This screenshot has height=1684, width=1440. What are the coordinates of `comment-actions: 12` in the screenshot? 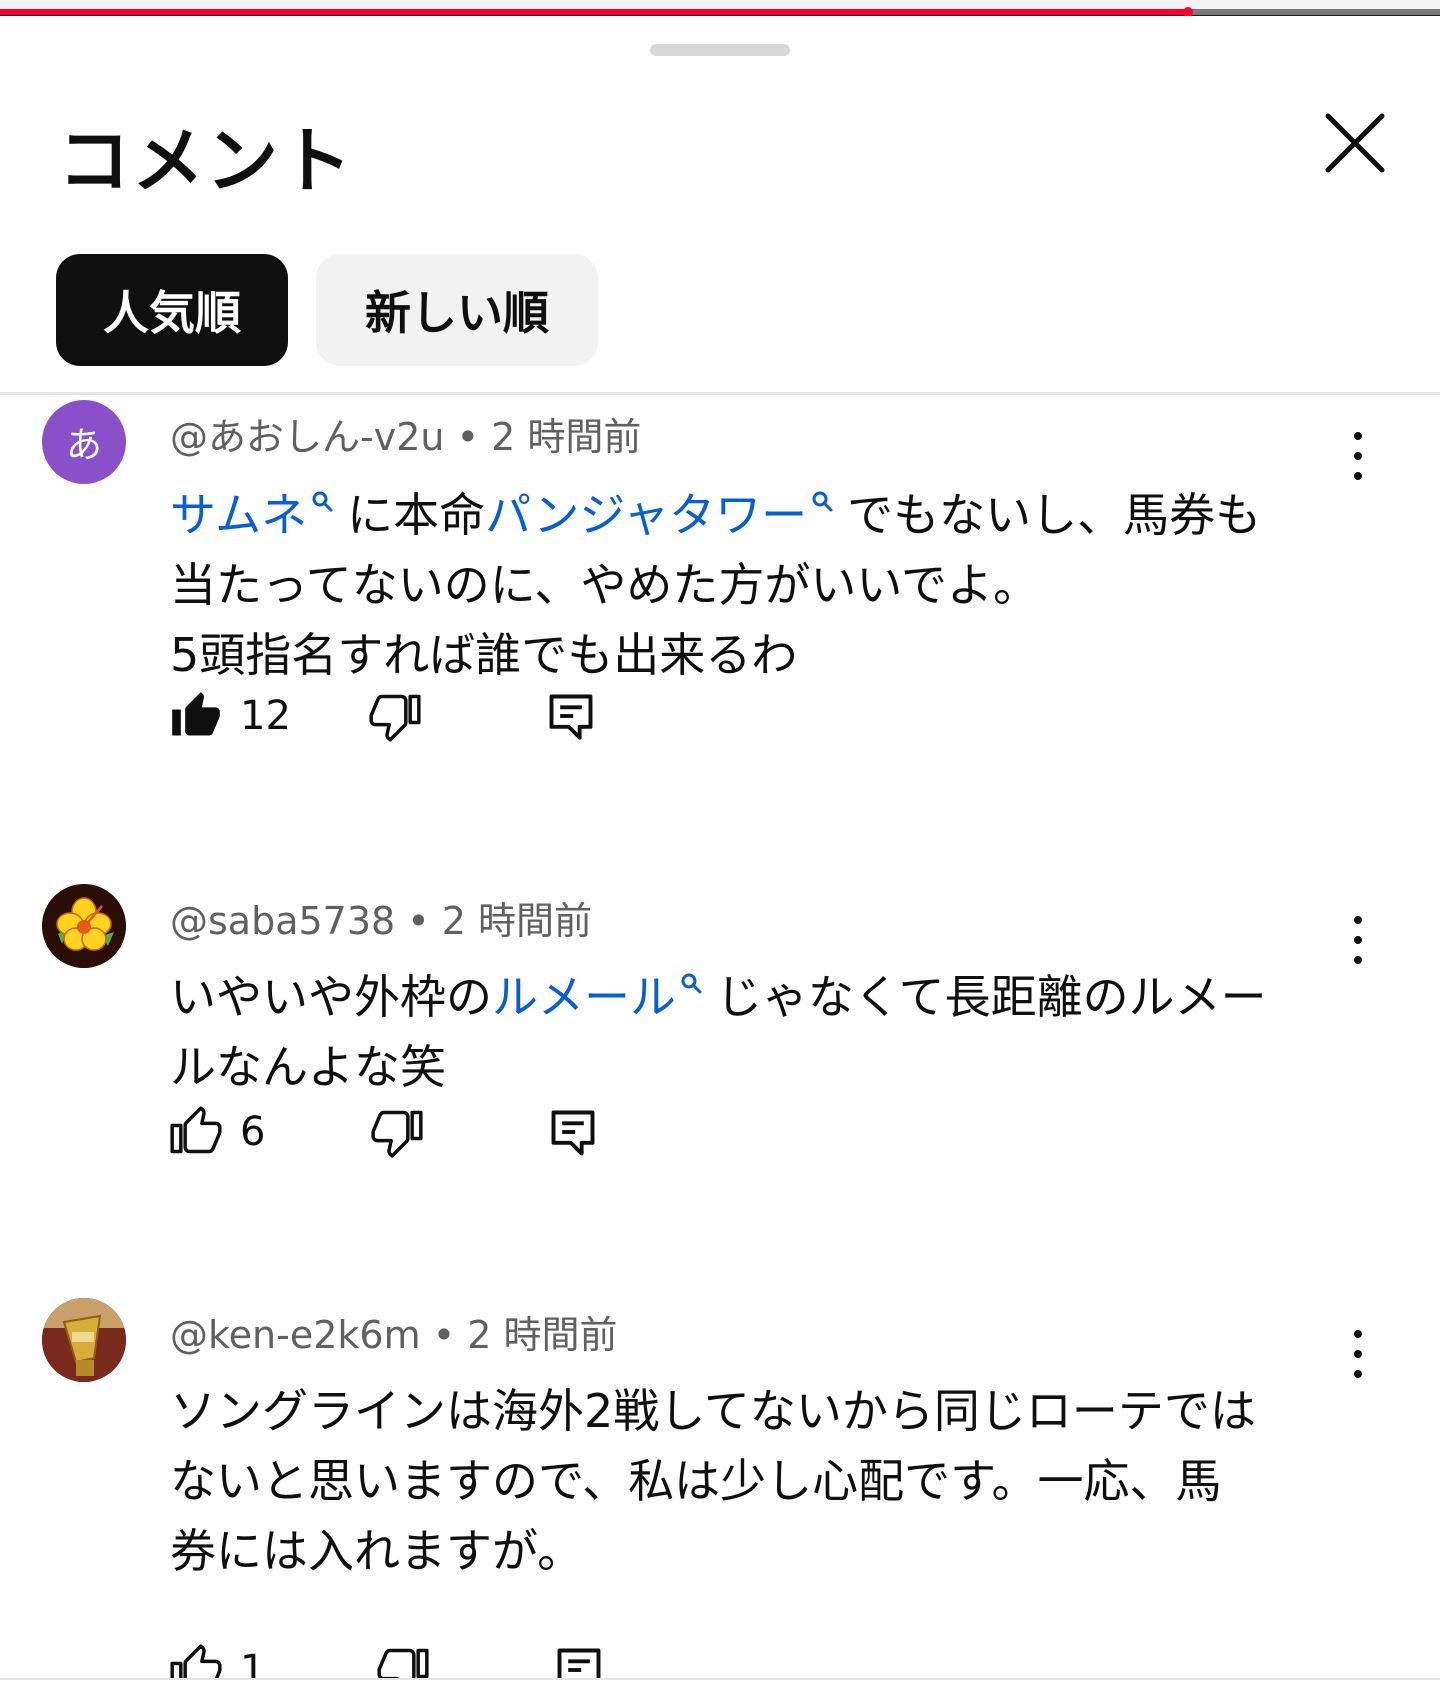 It's located at (383, 716).